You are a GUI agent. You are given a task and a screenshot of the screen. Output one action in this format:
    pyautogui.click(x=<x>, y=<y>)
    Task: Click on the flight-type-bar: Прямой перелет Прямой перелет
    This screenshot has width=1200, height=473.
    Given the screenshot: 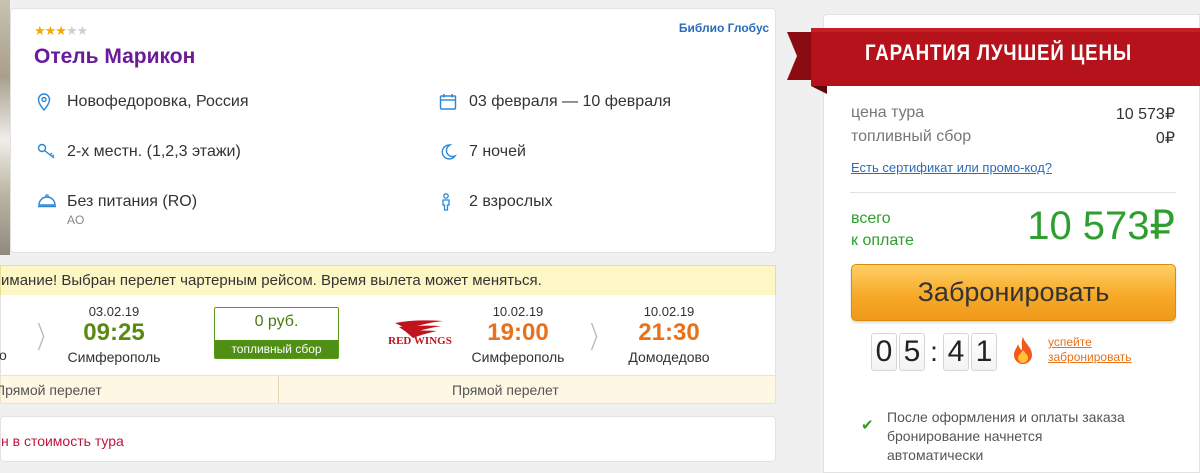 What is the action you would take?
    pyautogui.click(x=388, y=389)
    